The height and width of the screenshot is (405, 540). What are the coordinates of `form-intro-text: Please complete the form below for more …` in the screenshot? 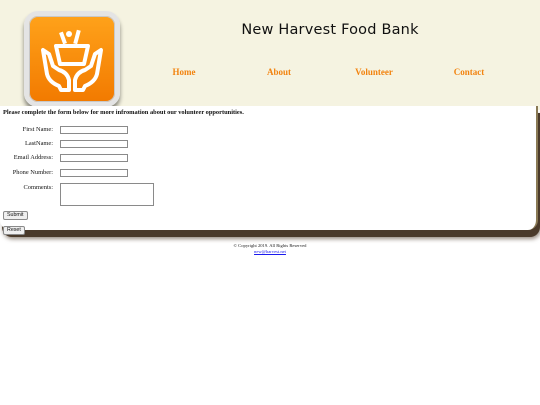 It's located at (123, 112).